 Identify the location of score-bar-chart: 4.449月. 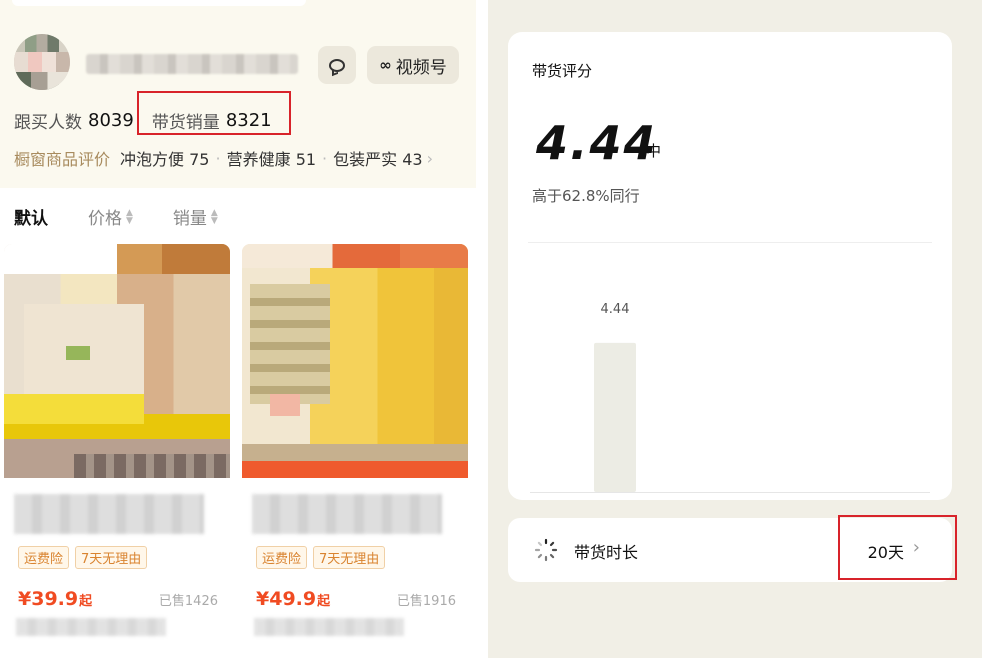
(730, 397).